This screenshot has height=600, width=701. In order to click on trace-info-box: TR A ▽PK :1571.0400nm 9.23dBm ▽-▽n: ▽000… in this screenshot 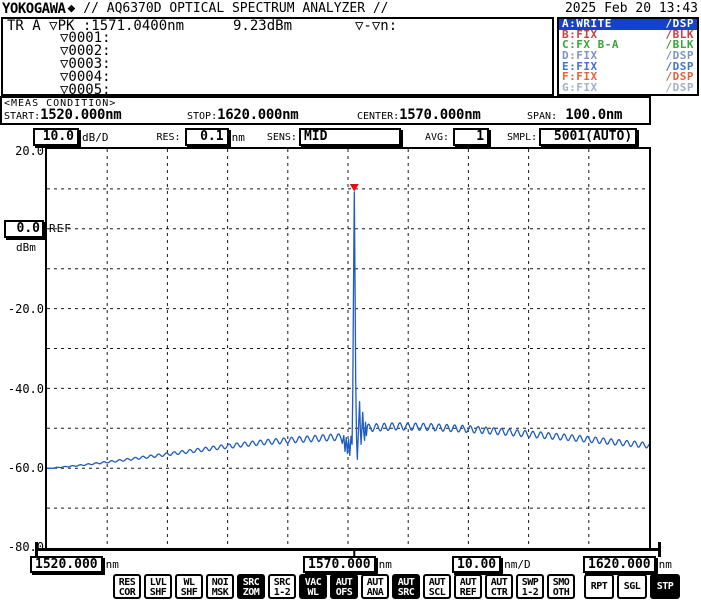, I will do `click(277, 57)`.